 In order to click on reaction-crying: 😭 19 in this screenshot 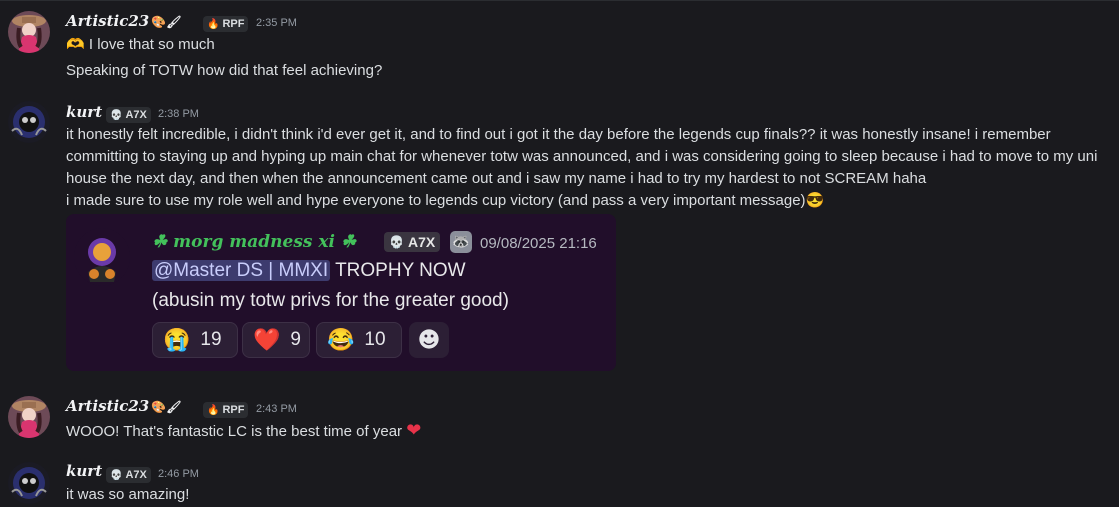, I will do `click(195, 340)`.